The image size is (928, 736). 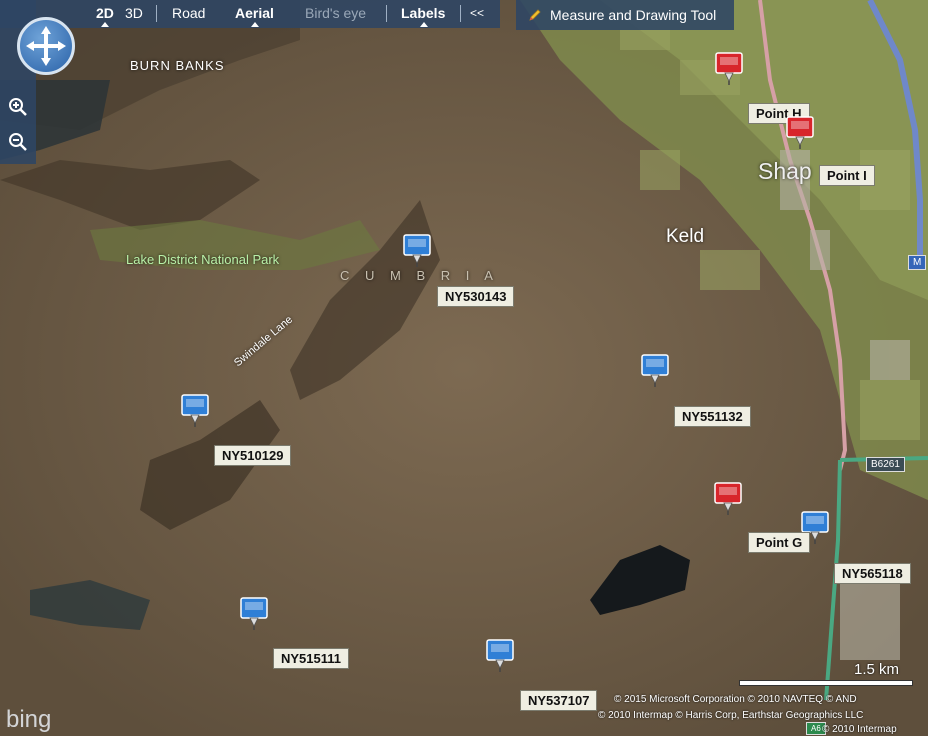 What do you see at coordinates (46, 46) in the screenshot?
I see `pan-compass-icon` at bounding box center [46, 46].